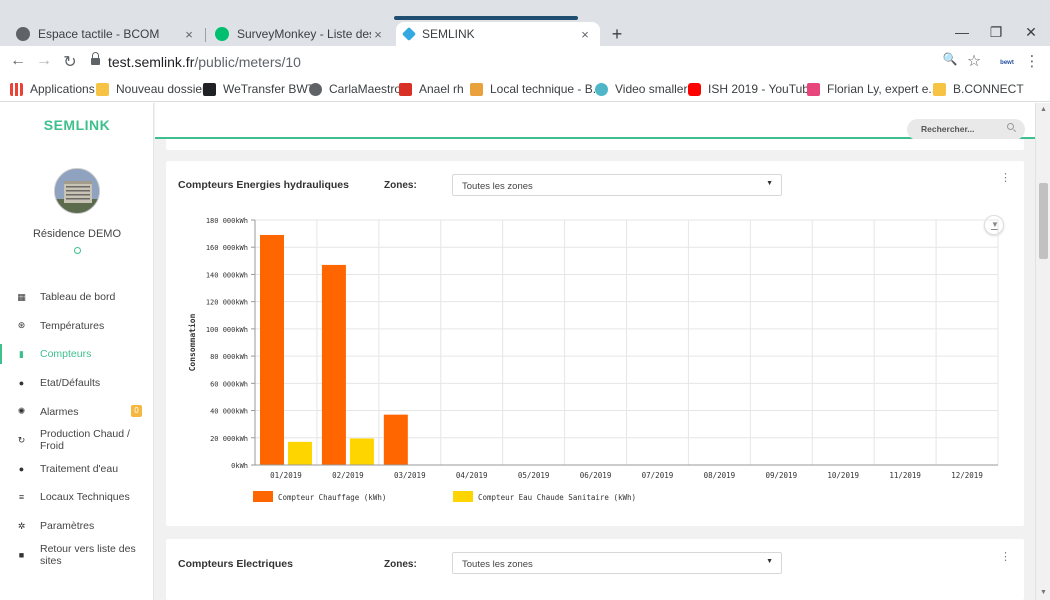  I want to click on tab-surveymonkey: SurveyMonkey - Liste des collecte ×, so click(300, 34).